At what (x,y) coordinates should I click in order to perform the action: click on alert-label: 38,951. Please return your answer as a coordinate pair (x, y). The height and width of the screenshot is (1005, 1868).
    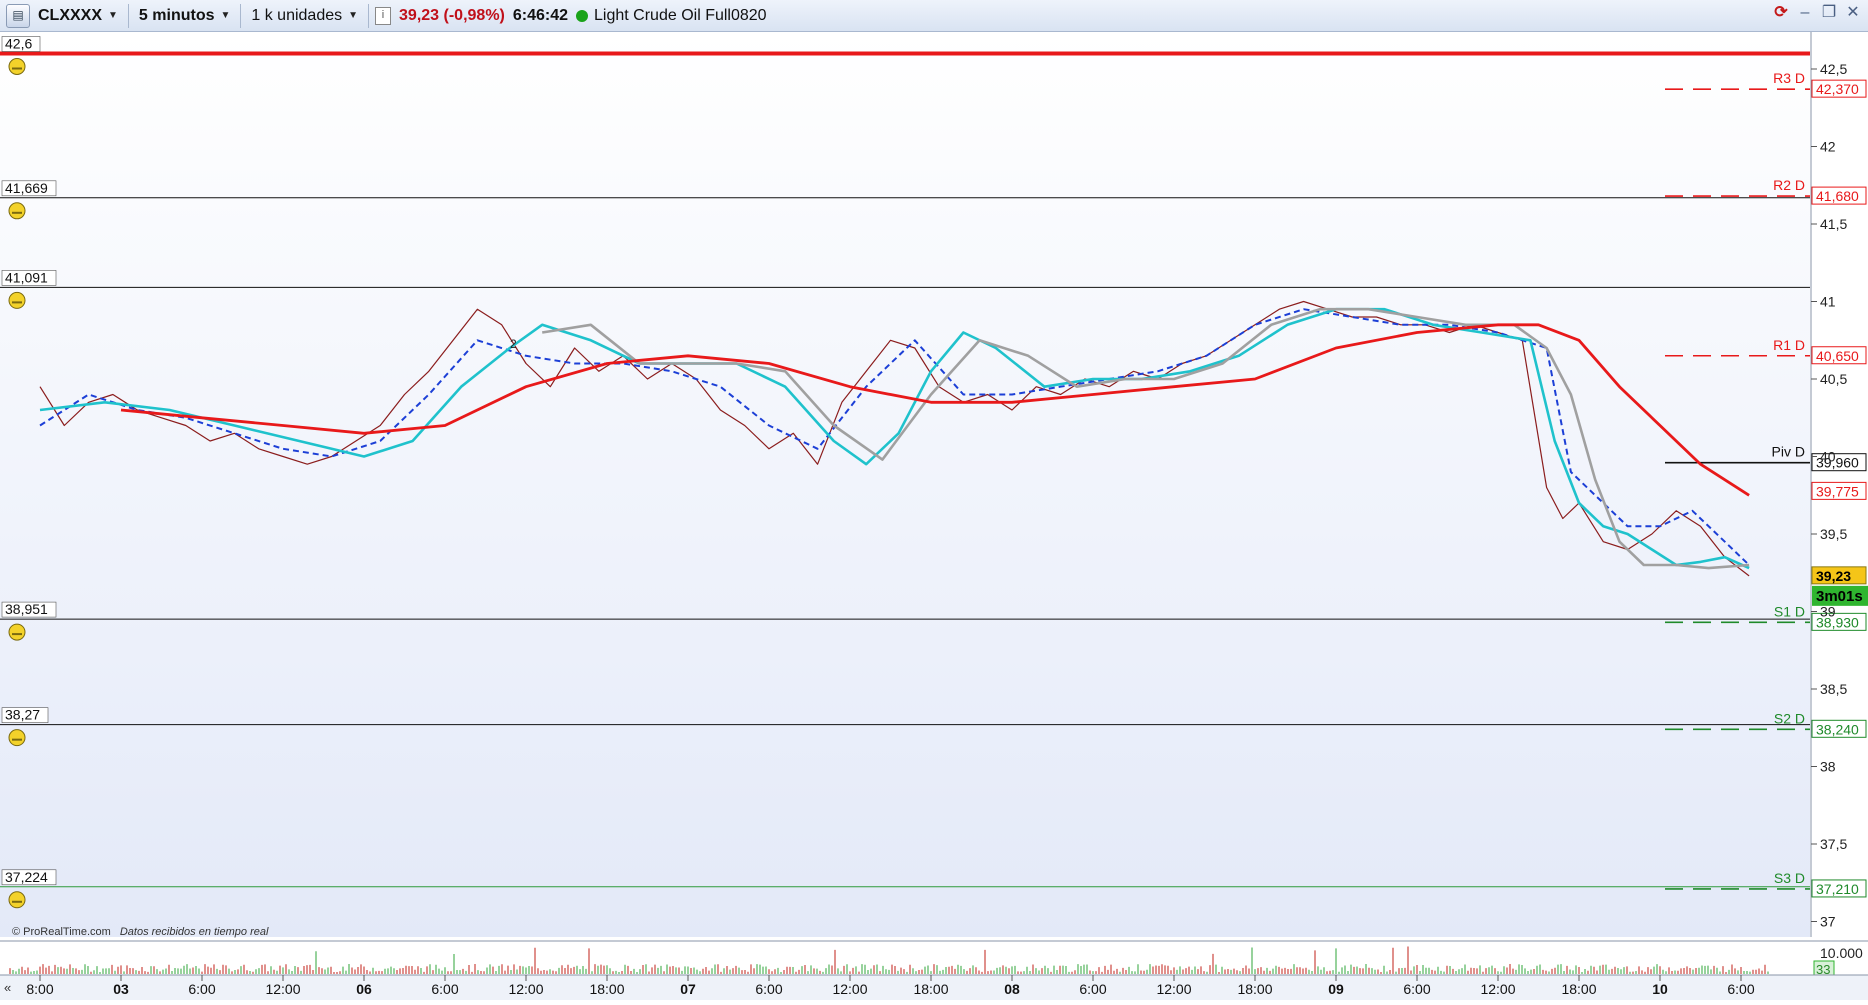
    Looking at the image, I should click on (26, 609).